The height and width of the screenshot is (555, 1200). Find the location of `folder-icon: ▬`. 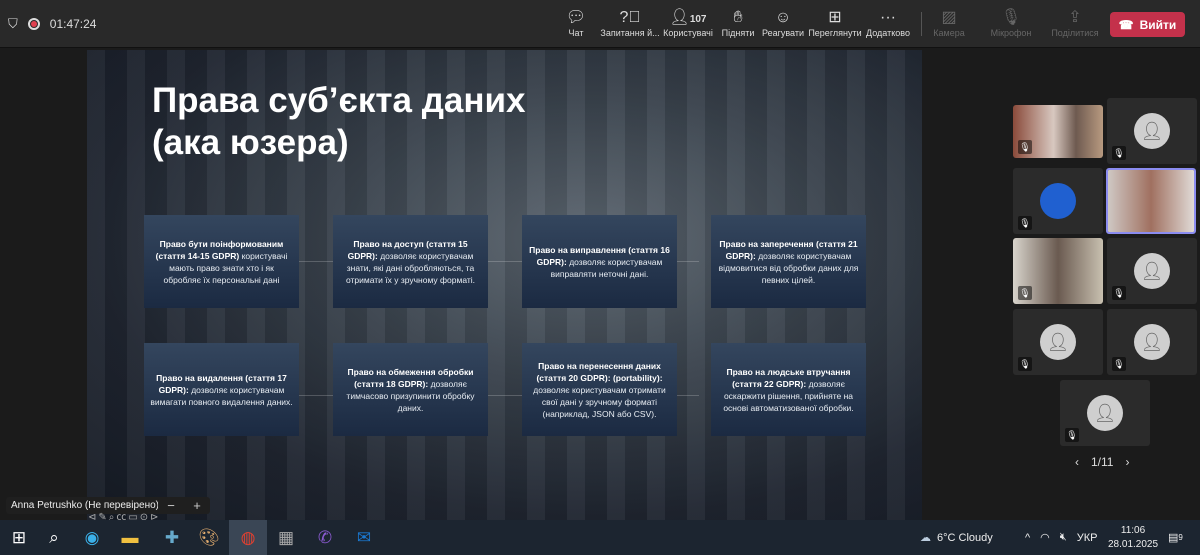

folder-icon: ▬ is located at coordinates (130, 537).